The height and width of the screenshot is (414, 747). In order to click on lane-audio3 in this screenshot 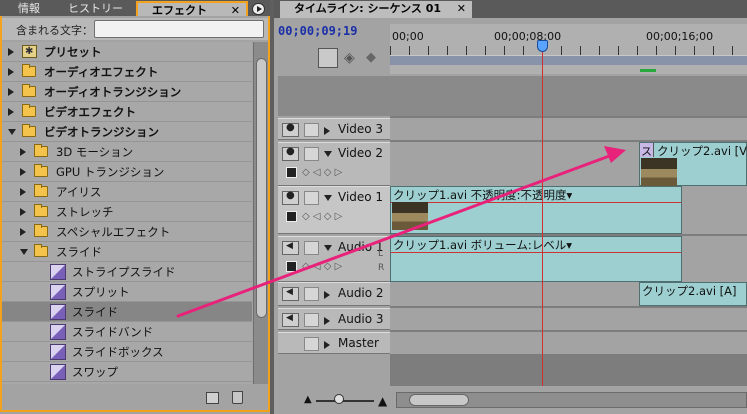, I will do `click(568, 319)`.